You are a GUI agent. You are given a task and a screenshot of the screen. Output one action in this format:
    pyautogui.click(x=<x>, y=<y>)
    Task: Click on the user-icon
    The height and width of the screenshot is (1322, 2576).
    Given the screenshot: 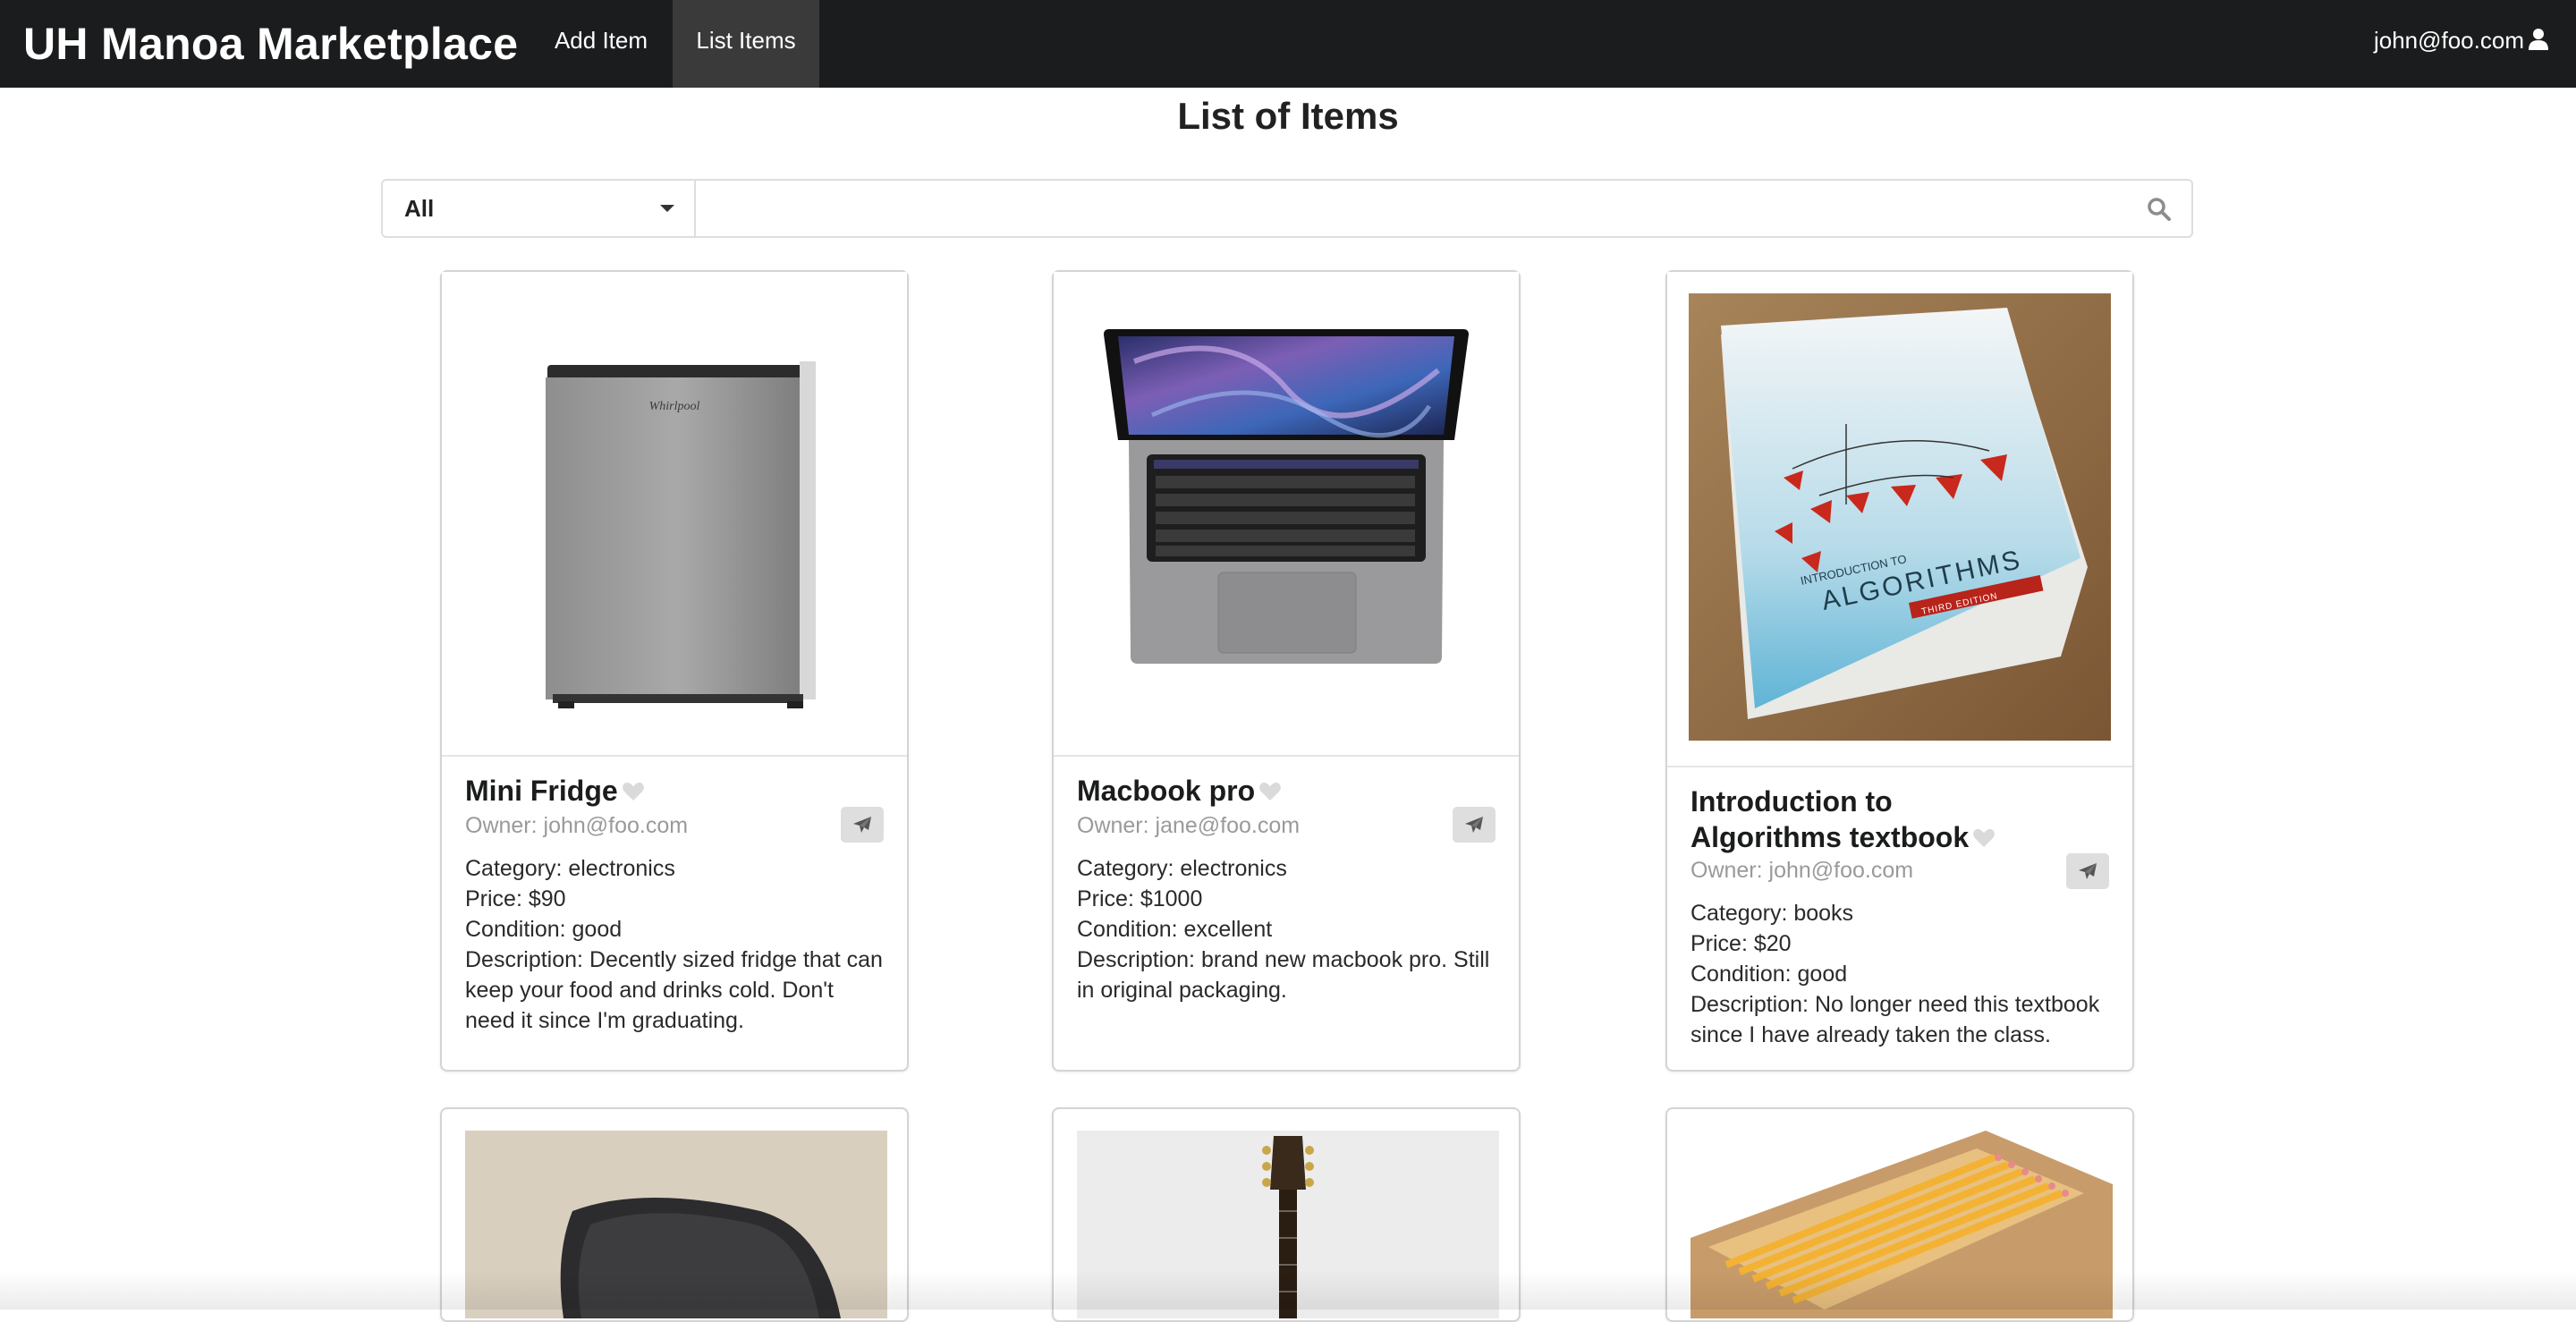 What is the action you would take?
    pyautogui.click(x=2538, y=40)
    